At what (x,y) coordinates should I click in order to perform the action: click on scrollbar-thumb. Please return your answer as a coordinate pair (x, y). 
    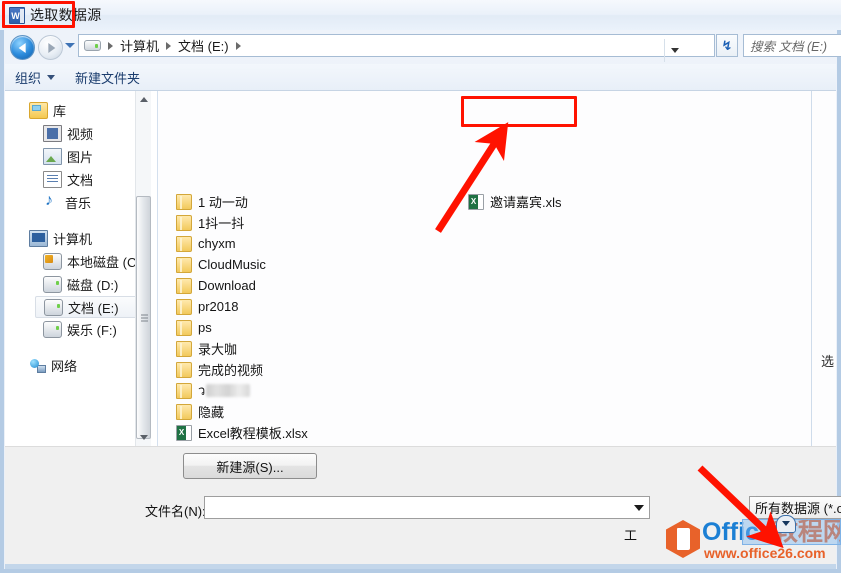
    Looking at the image, I should click on (143, 317).